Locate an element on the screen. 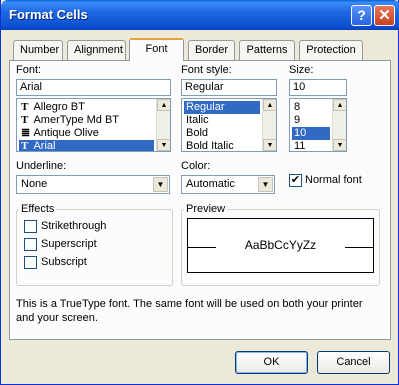  tab-font: Font is located at coordinates (156, 49).